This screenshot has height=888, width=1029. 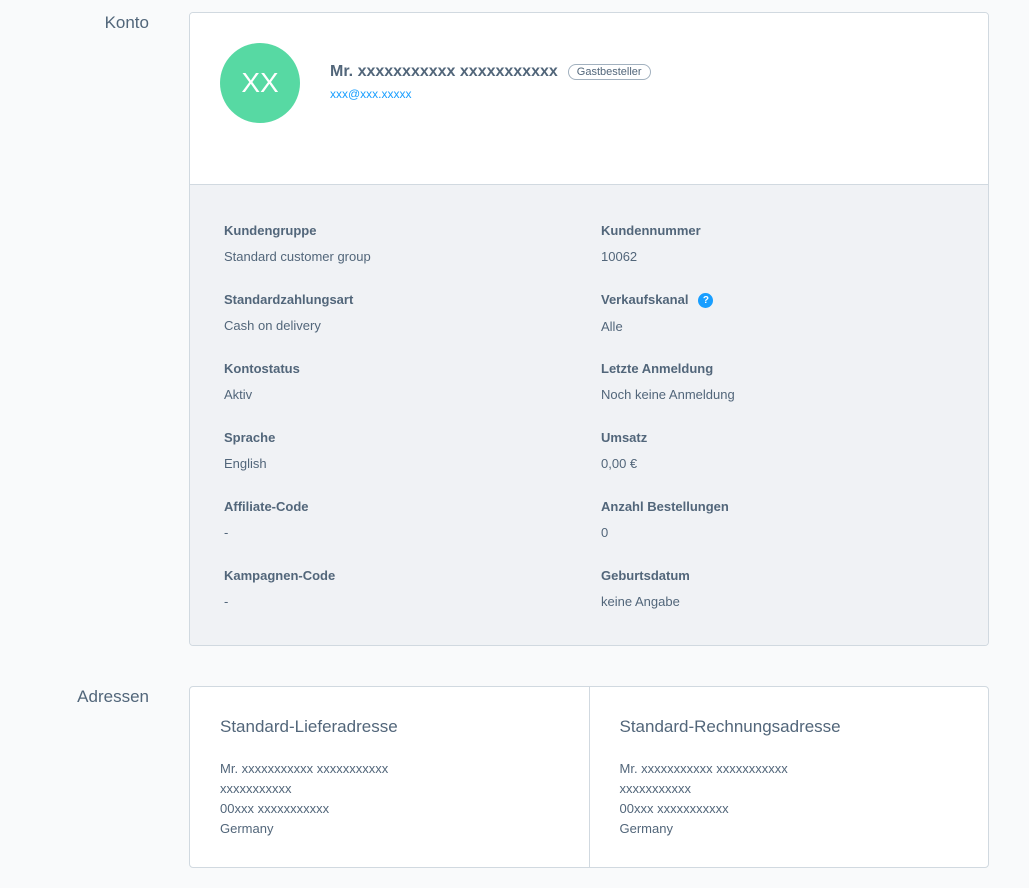 What do you see at coordinates (250, 437) in the screenshot?
I see `field-label: Sprache` at bounding box center [250, 437].